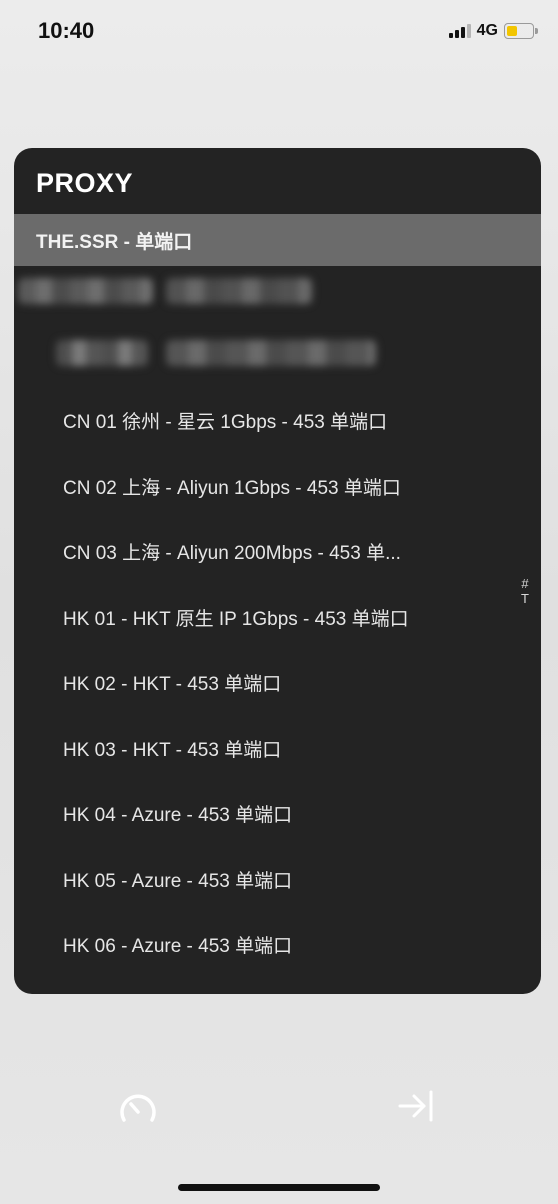 Image resolution: width=558 pixels, height=1204 pixels. What do you see at coordinates (277, 814) in the screenshot?
I see `server-item: HK 04 - Azure - 453 单端口` at bounding box center [277, 814].